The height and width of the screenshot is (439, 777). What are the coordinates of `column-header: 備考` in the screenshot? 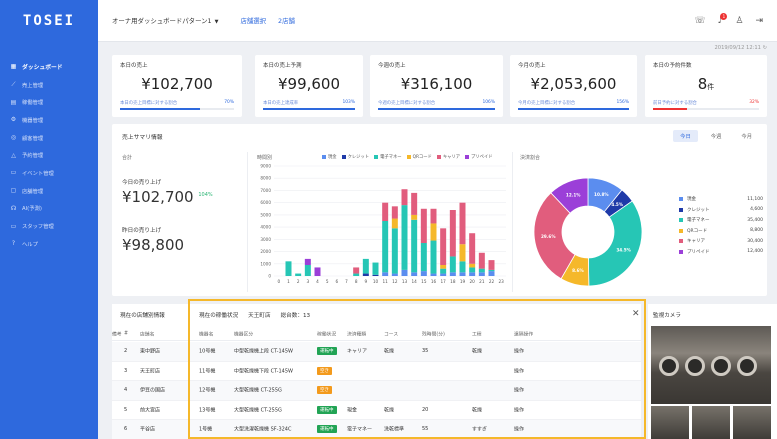 It's located at (117, 333).